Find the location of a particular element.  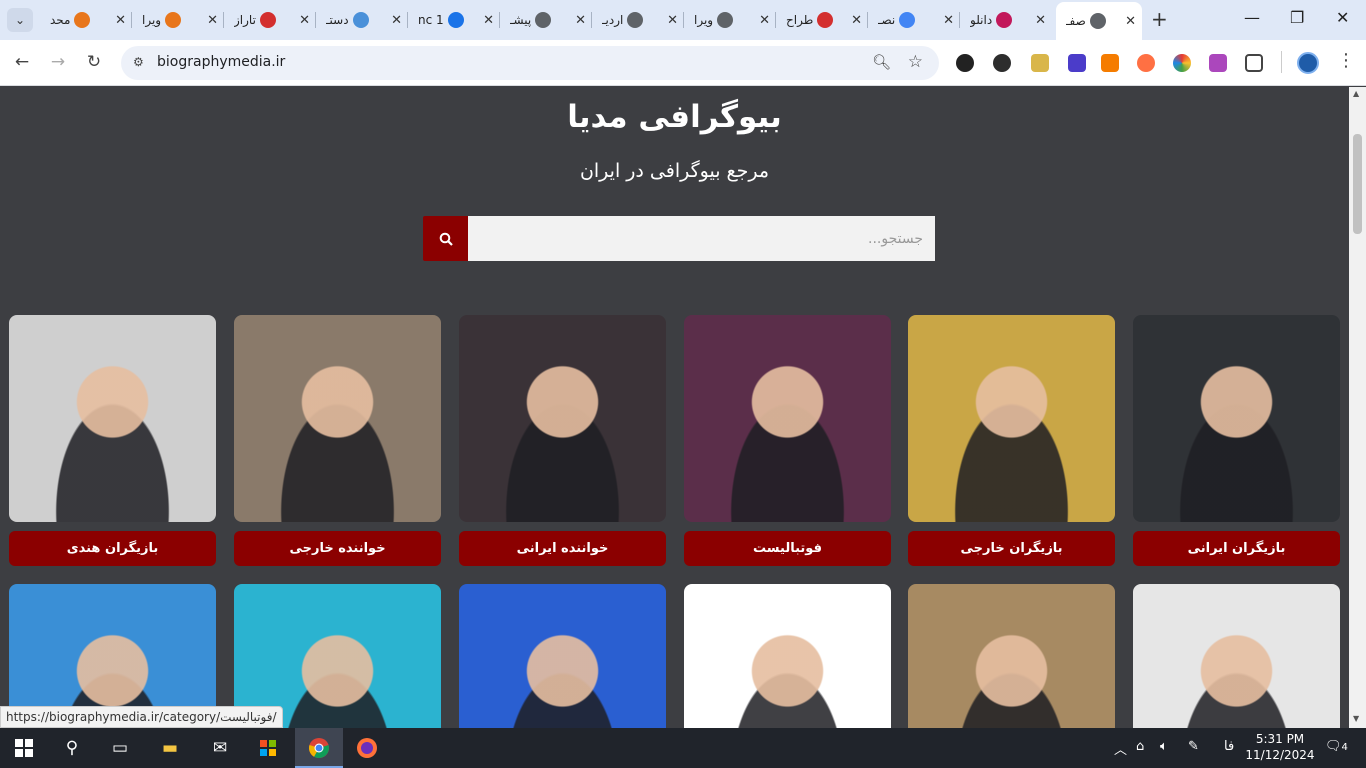

new-tab-button: + is located at coordinates (1159, 19).